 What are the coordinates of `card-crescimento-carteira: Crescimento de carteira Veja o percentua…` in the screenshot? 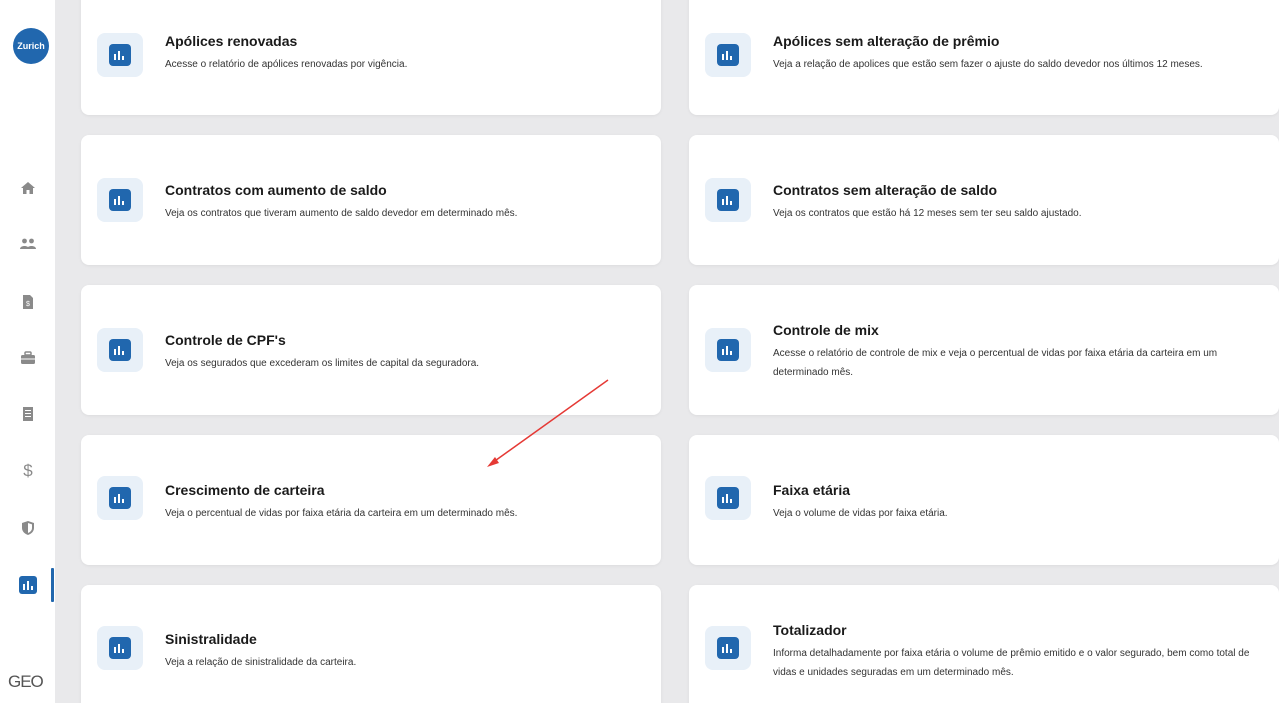 It's located at (371, 500).